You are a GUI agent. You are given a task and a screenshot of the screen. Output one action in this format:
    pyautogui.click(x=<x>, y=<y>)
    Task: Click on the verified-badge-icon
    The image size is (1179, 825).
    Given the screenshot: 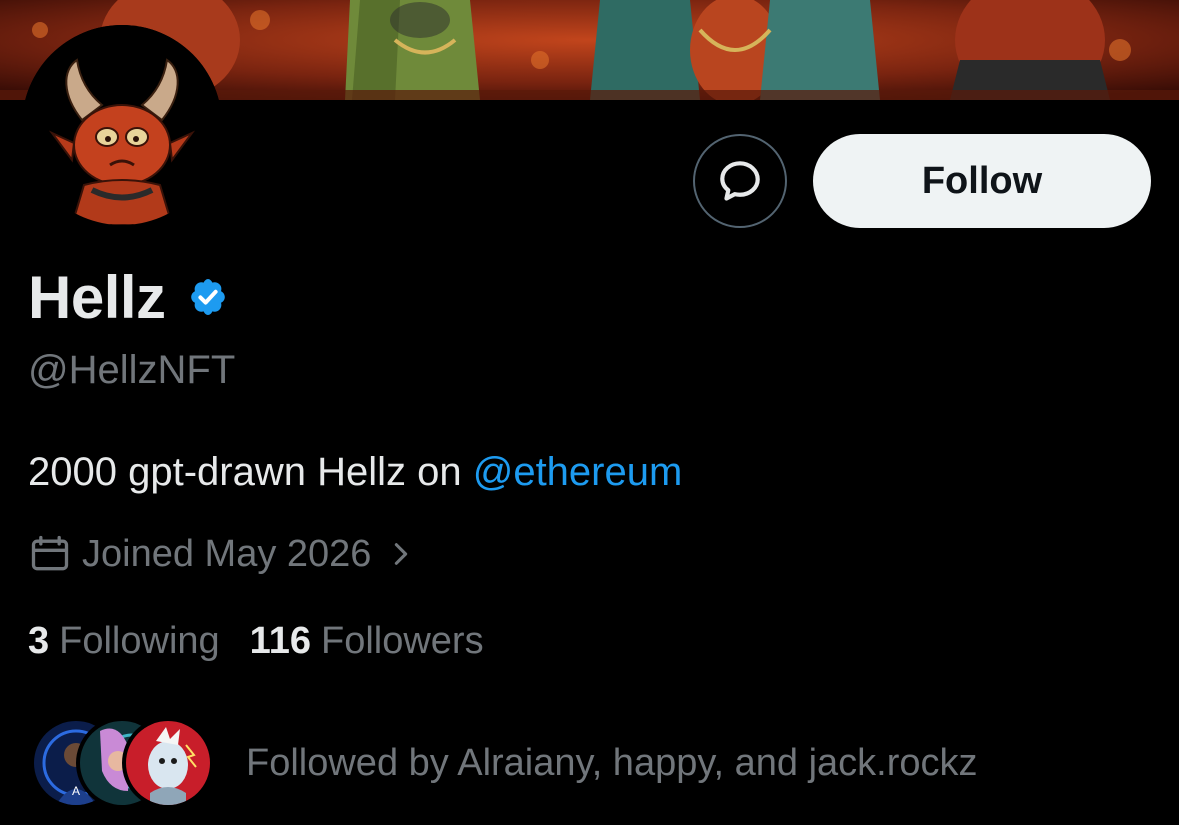 What is the action you would take?
    pyautogui.click(x=208, y=297)
    